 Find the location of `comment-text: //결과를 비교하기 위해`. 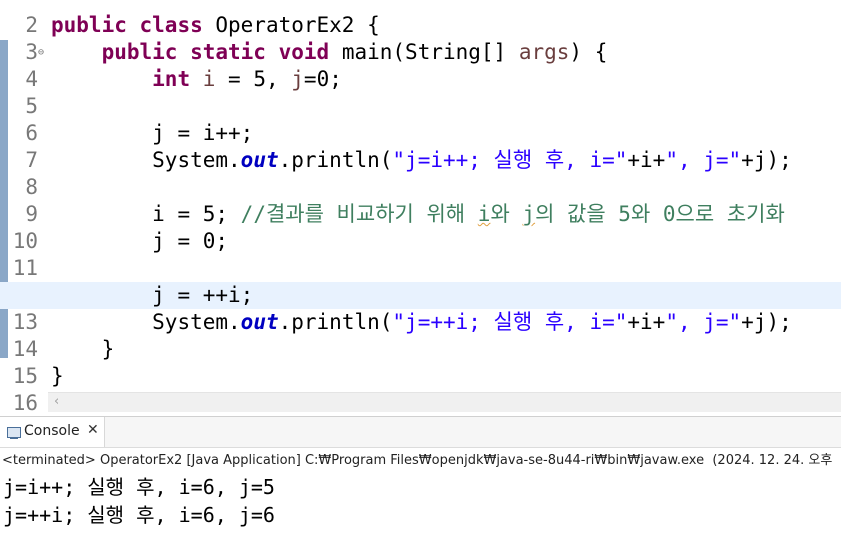

comment-text: //결과를 비교하기 위해 is located at coordinates (359, 214).